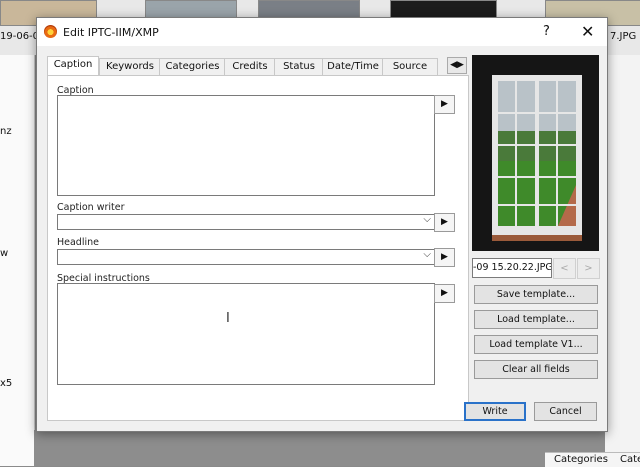  I want to click on caption-writer-insert-button: ▶, so click(444, 222).